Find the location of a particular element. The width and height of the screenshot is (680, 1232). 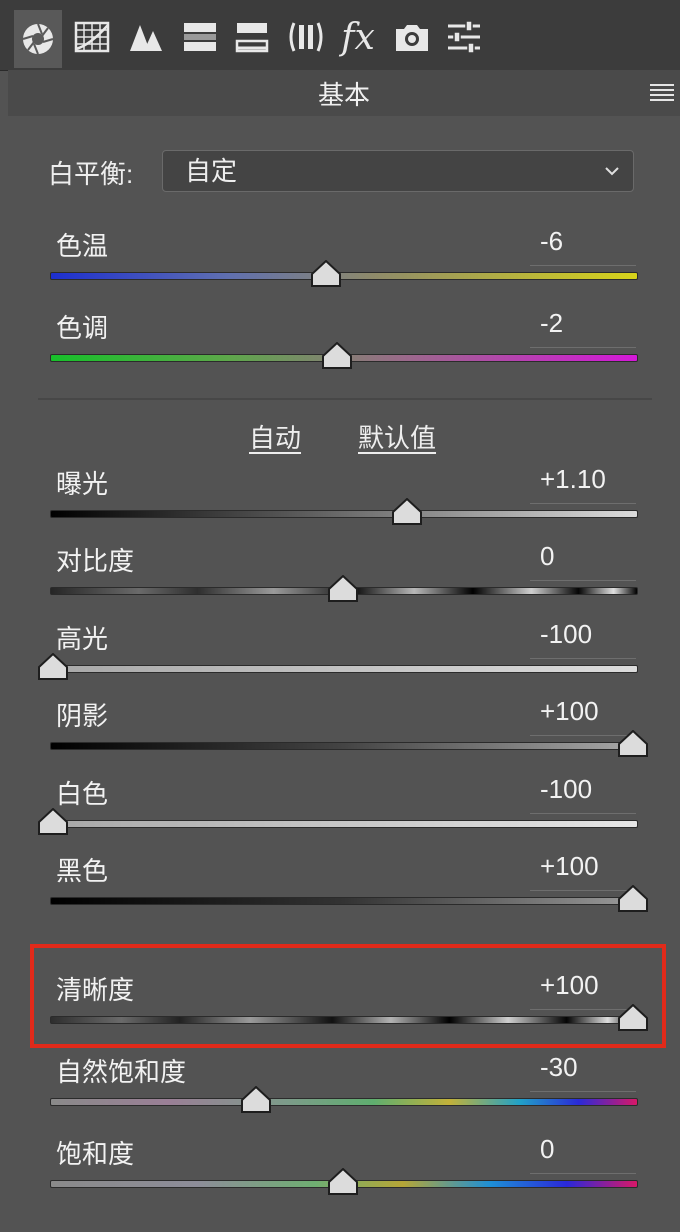

basic-aperture-icon is located at coordinates (38, 39).